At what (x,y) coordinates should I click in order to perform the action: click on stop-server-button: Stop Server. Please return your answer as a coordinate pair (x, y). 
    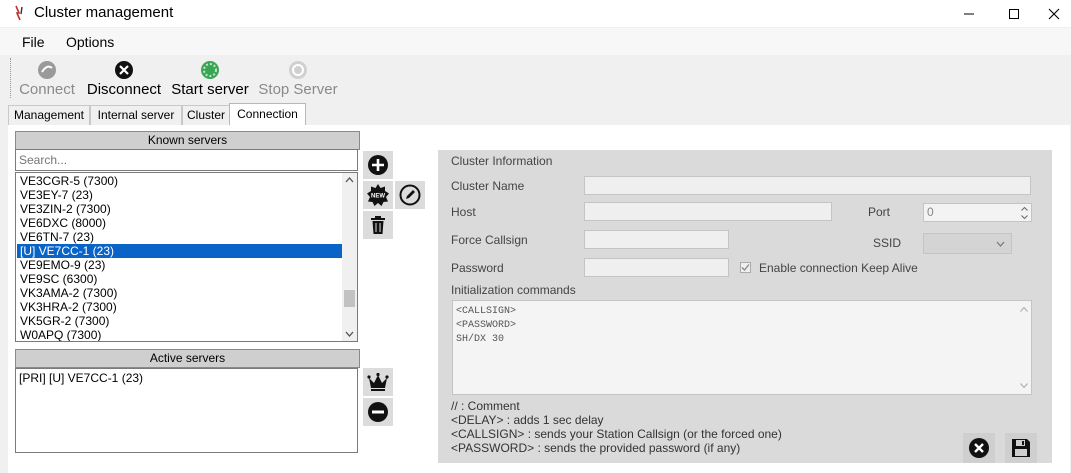
    Looking at the image, I should click on (298, 79).